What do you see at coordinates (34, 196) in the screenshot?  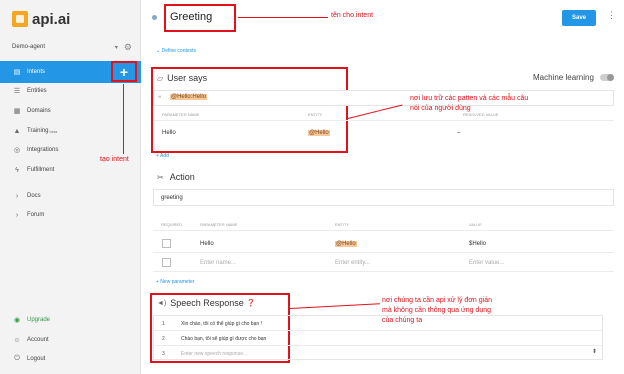 I see `sidebar-item-label: Docs` at bounding box center [34, 196].